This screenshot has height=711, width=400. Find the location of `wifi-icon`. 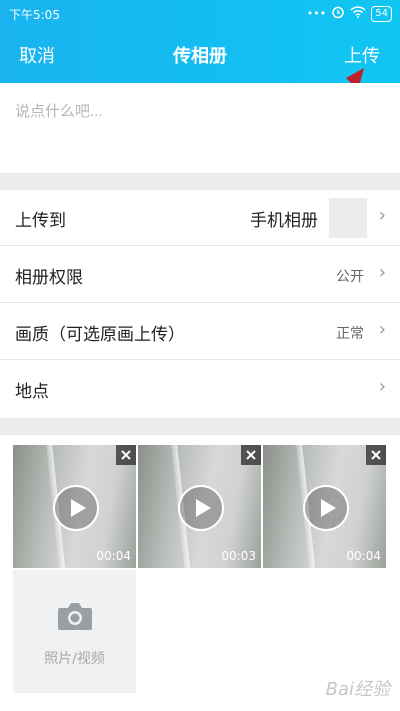

wifi-icon is located at coordinates (358, 13).